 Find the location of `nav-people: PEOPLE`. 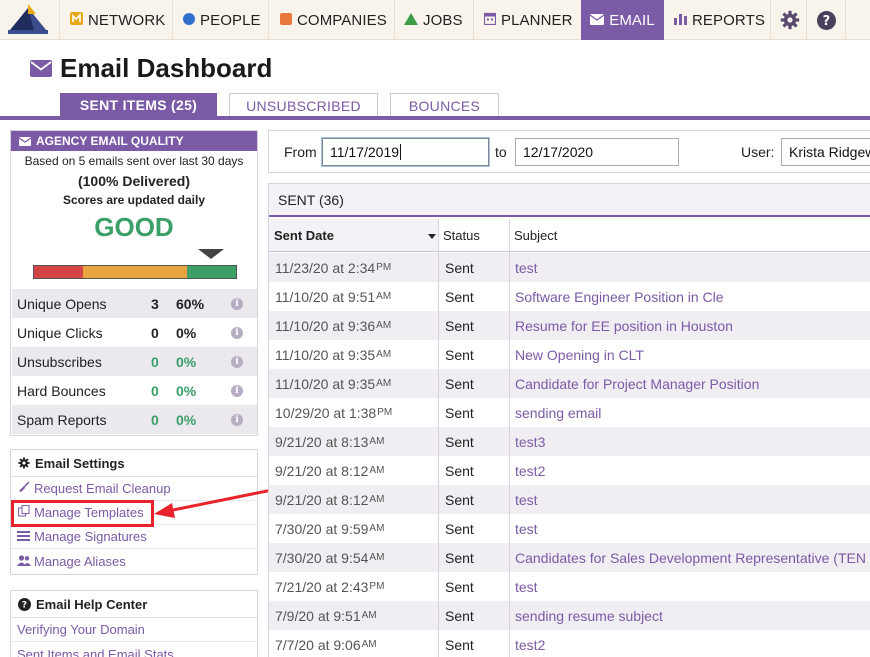

nav-people: PEOPLE is located at coordinates (222, 20).